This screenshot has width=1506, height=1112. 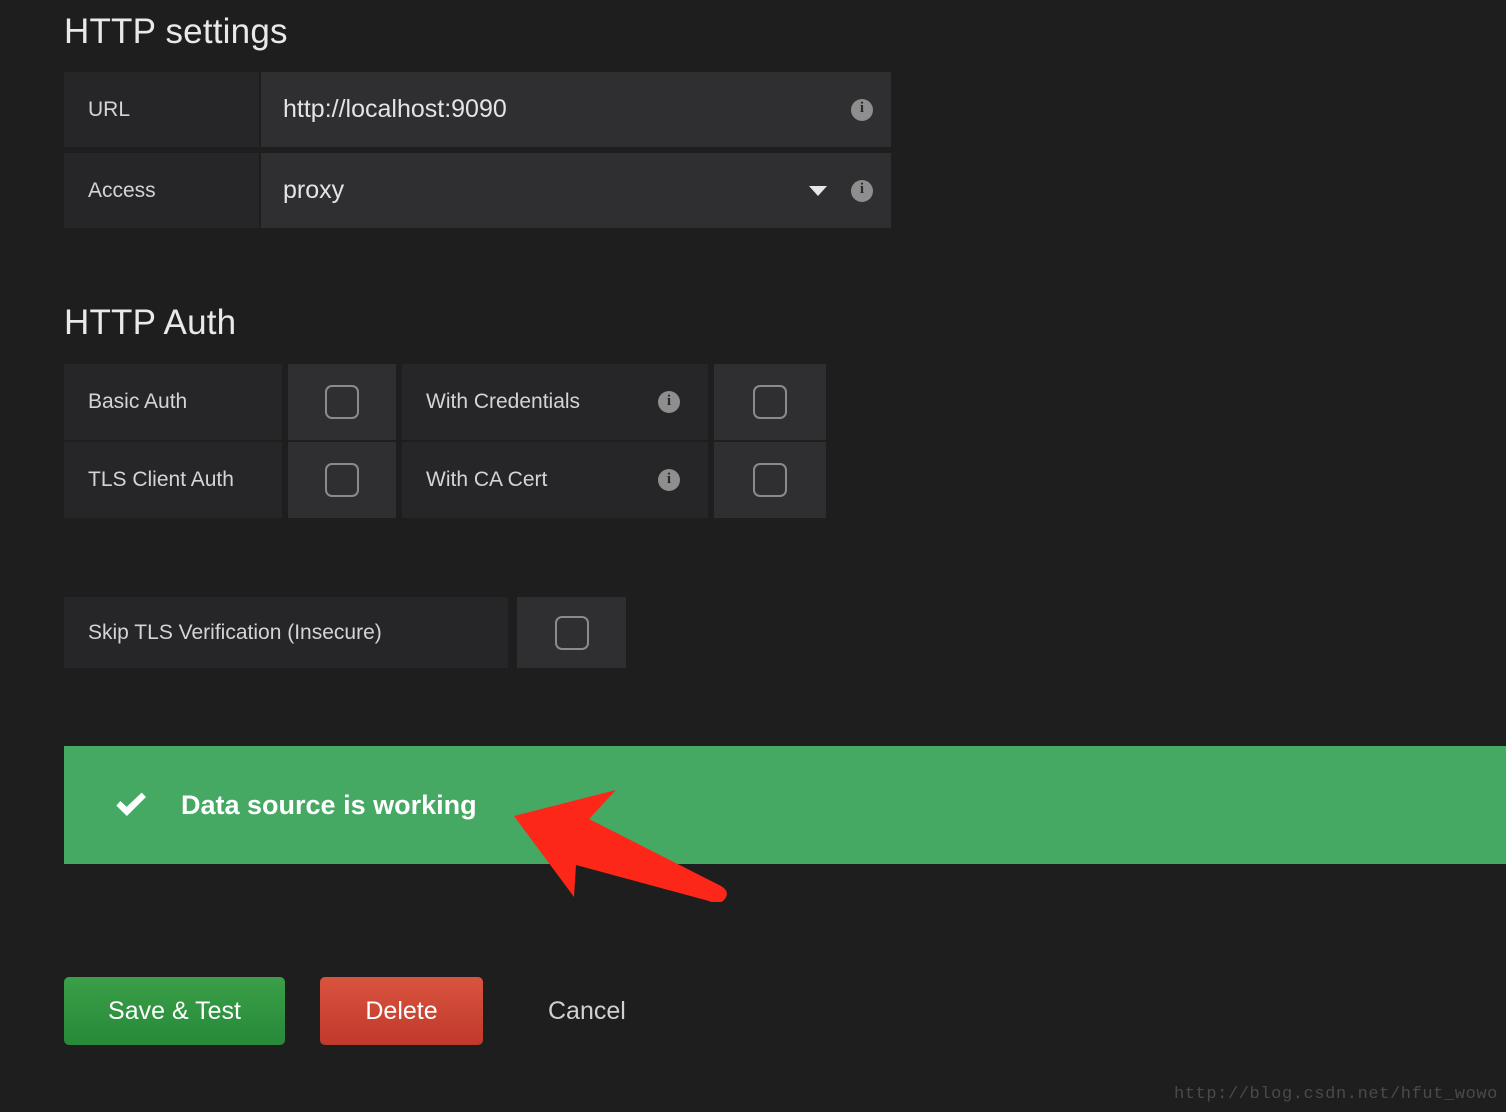 I want to click on with-ca-cert-checkbox-cell, so click(x=770, y=480).